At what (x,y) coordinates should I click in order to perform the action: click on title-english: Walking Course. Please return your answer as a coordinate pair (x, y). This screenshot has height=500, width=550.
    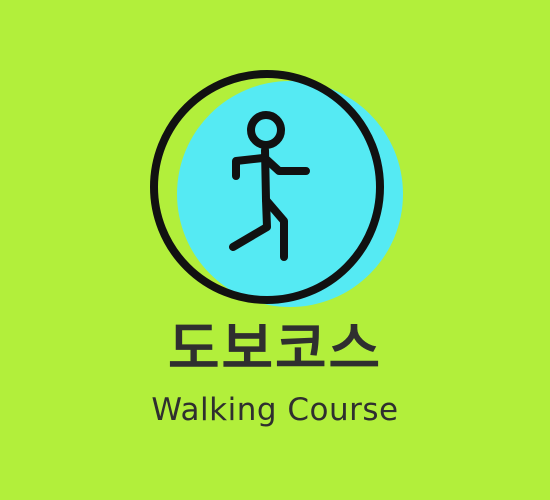
    Looking at the image, I should click on (275, 410).